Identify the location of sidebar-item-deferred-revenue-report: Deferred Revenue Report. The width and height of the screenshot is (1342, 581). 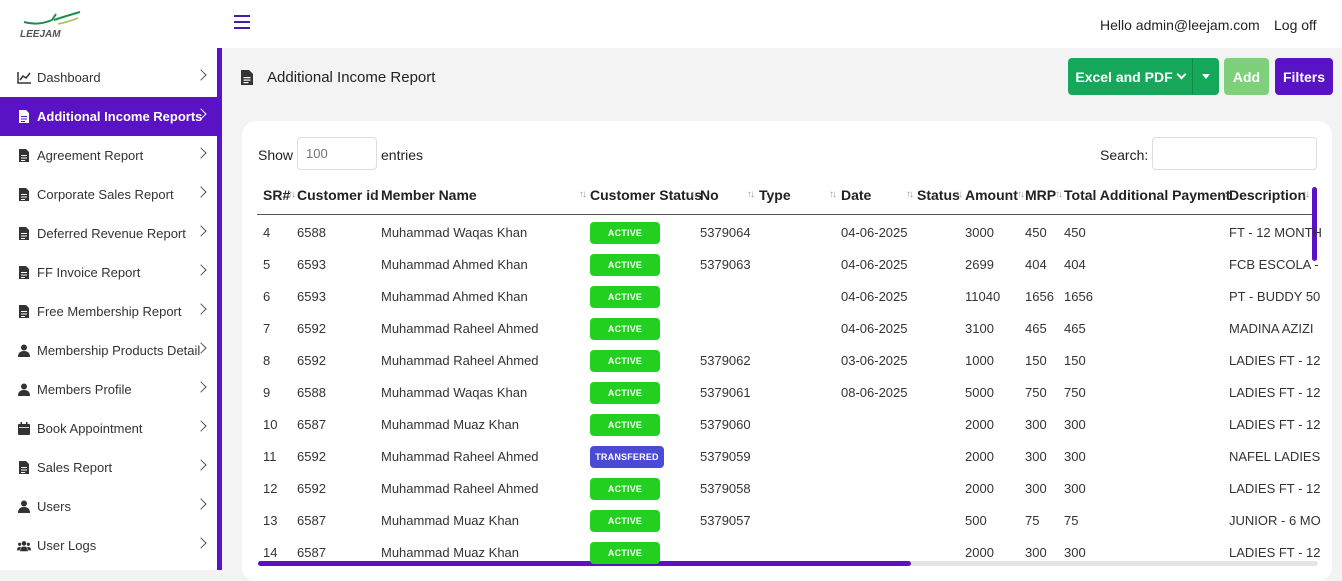
(108, 233).